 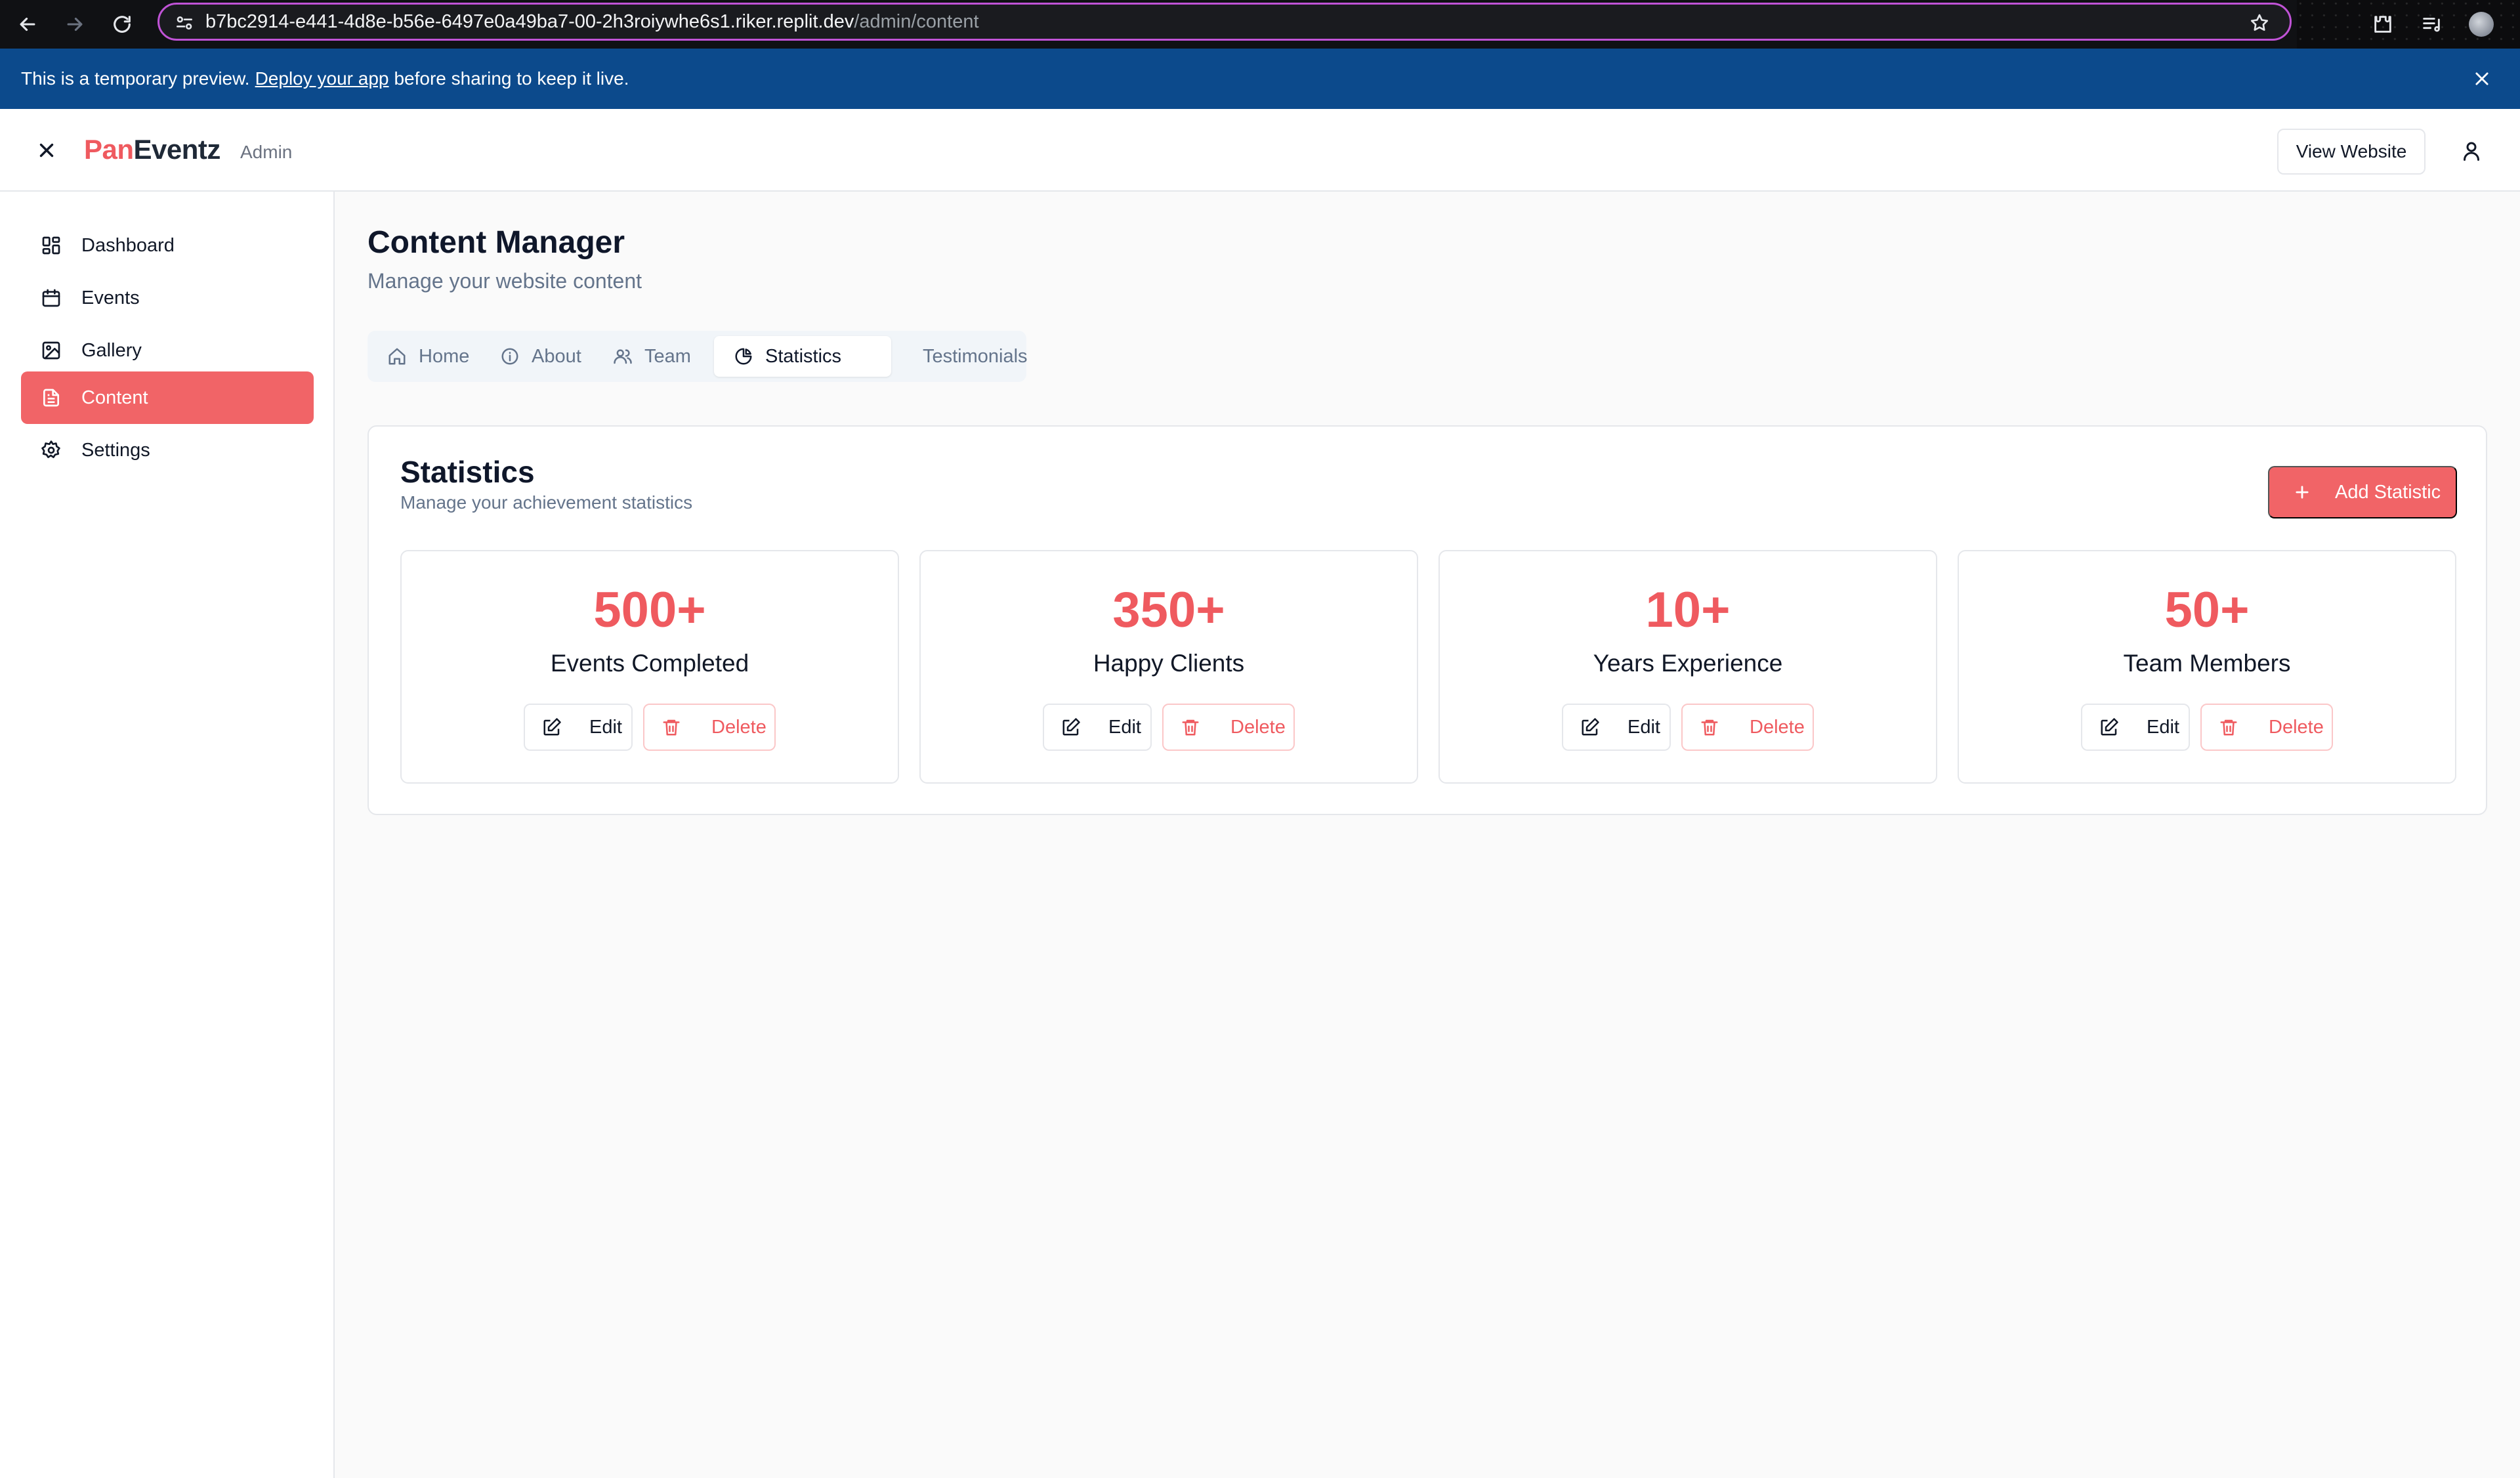 I want to click on deploy-link: Deploy your app, so click(x=322, y=78).